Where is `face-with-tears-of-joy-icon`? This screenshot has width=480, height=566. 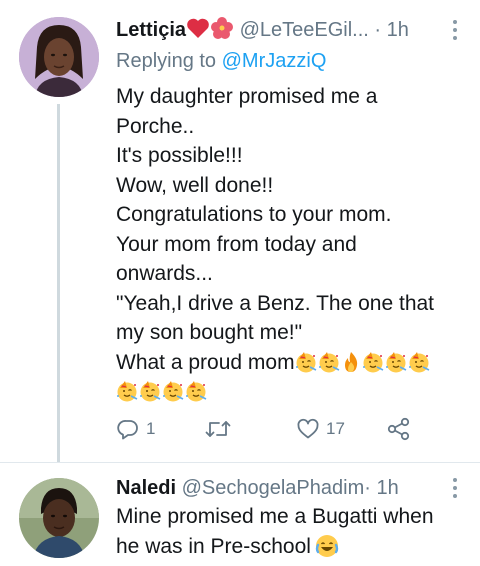 face-with-tears-of-joy-icon is located at coordinates (327, 546).